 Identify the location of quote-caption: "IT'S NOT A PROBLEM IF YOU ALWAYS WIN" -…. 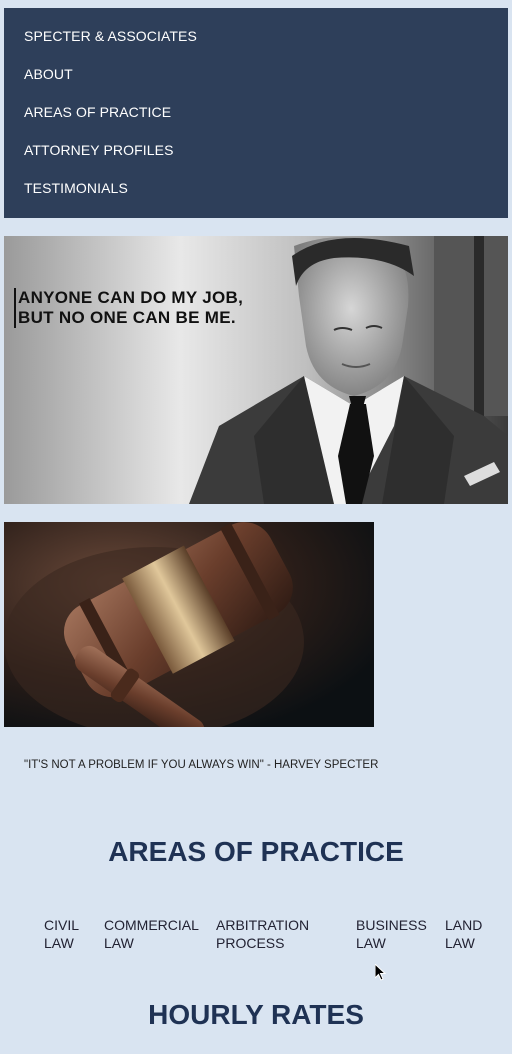
(201, 765).